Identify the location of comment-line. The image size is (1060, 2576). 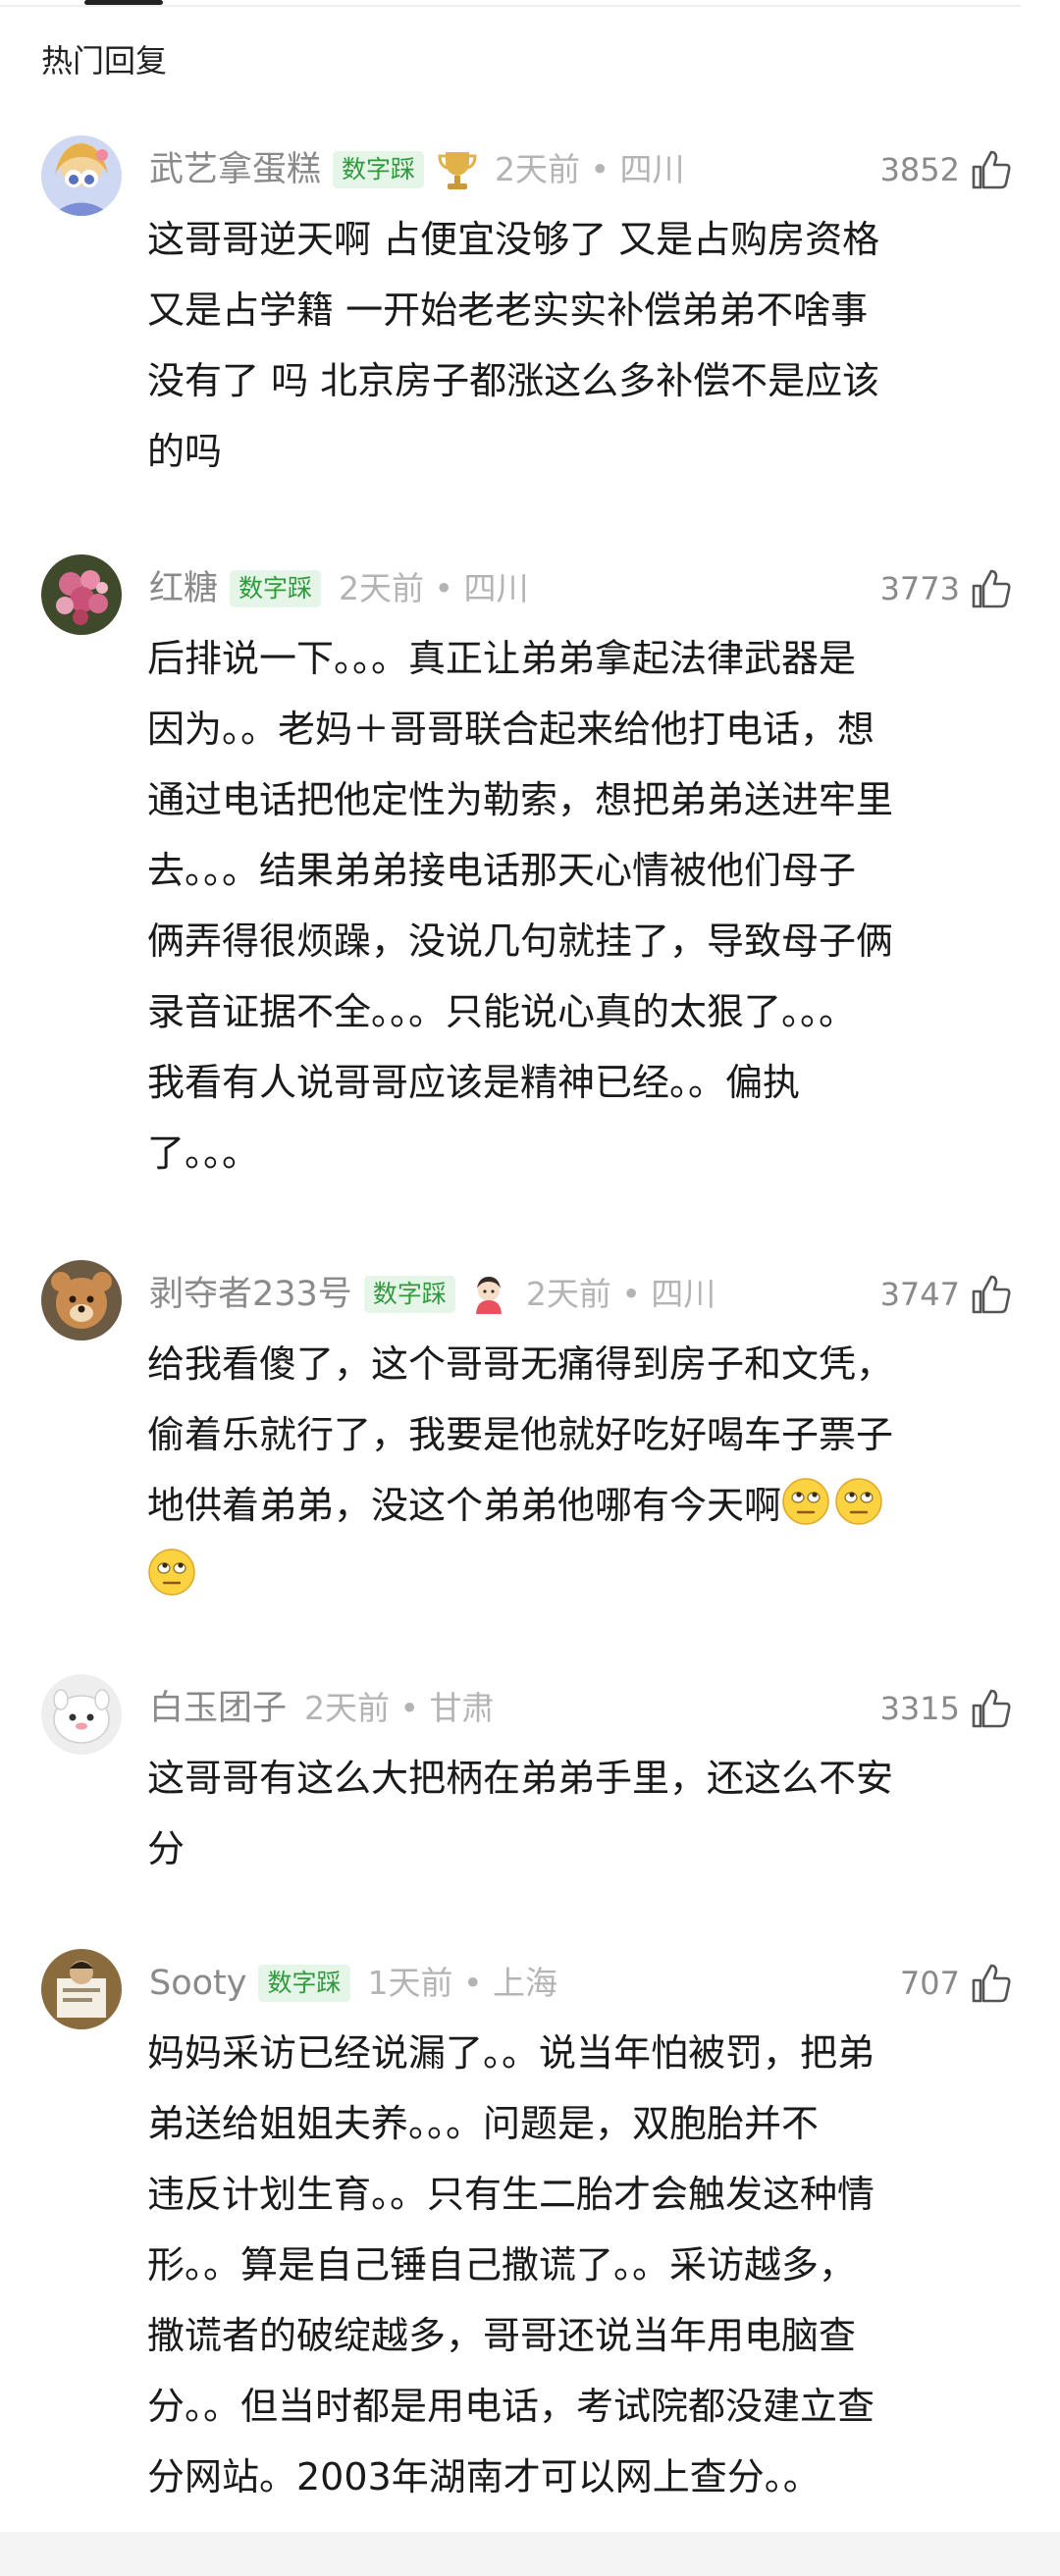
(584, 1576).